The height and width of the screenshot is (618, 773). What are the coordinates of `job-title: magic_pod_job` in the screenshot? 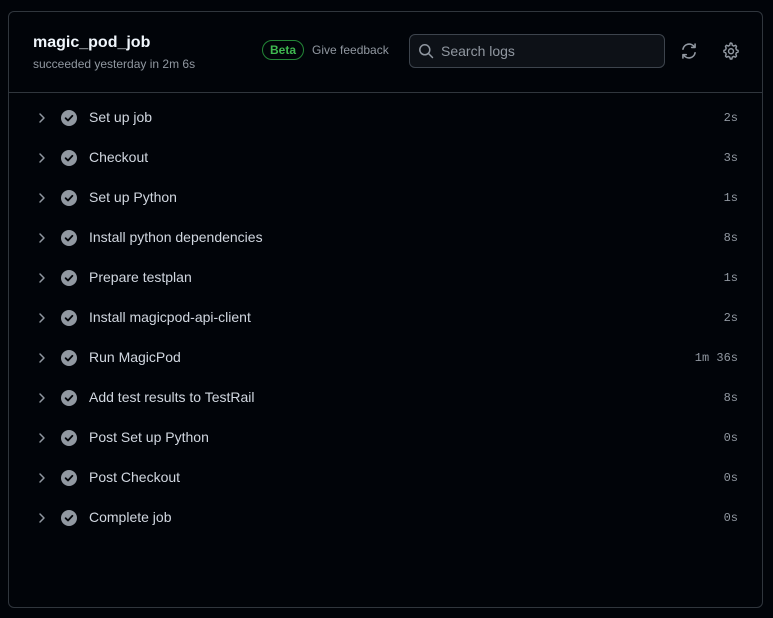 It's located at (92, 42).